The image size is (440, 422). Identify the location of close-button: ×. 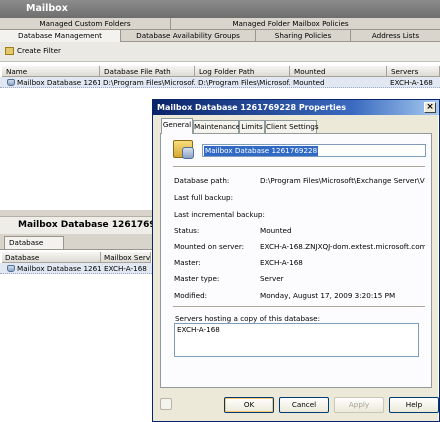
(430, 107).